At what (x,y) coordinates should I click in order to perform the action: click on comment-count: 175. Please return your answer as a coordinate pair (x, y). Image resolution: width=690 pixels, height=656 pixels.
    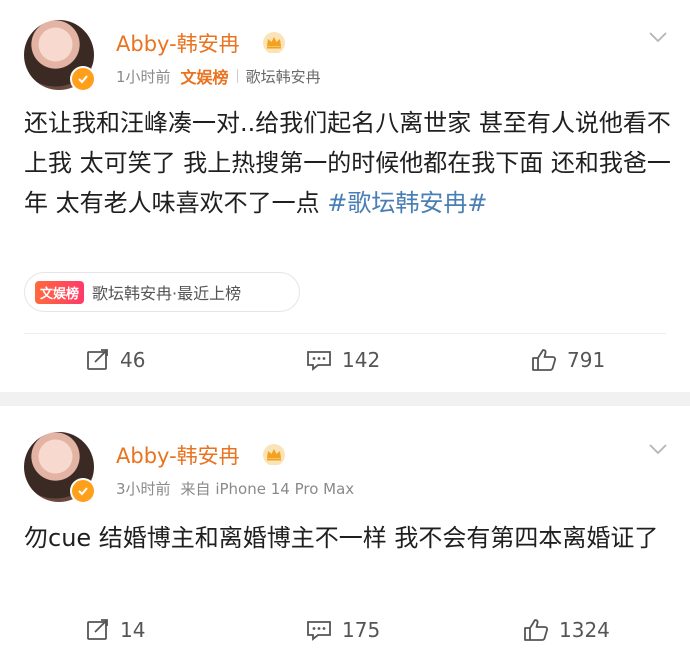
    Looking at the image, I should click on (361, 630).